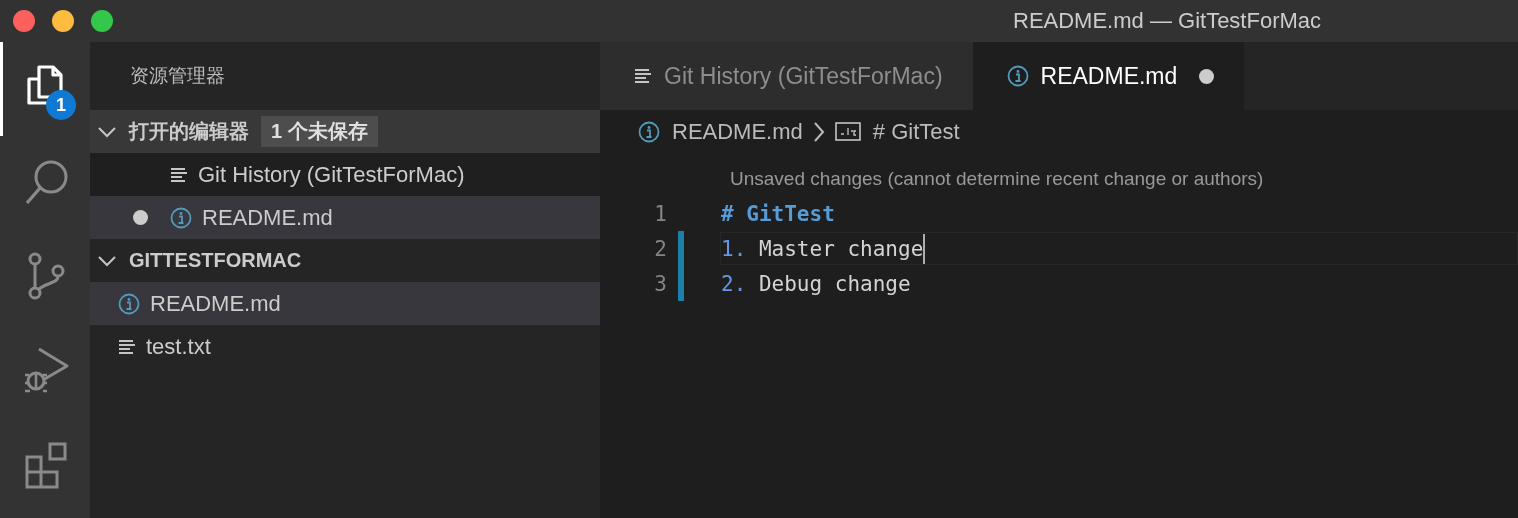 The image size is (1518, 518). What do you see at coordinates (847, 132) in the screenshot?
I see `text-symbol-icon` at bounding box center [847, 132].